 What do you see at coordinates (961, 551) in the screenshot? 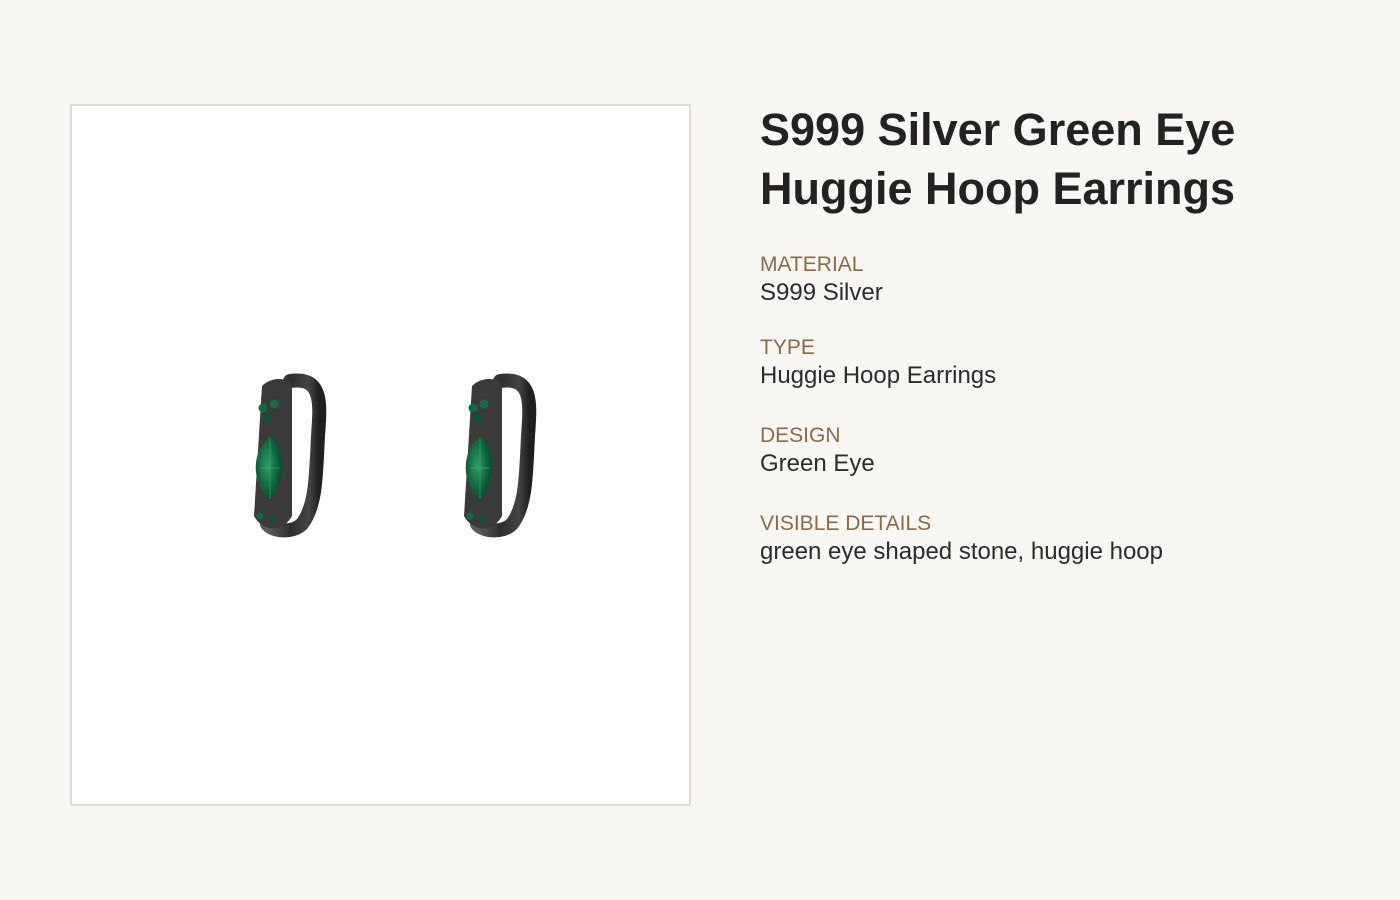
I see `attribute-value: green eye shaped stone, huggie hoop` at bounding box center [961, 551].